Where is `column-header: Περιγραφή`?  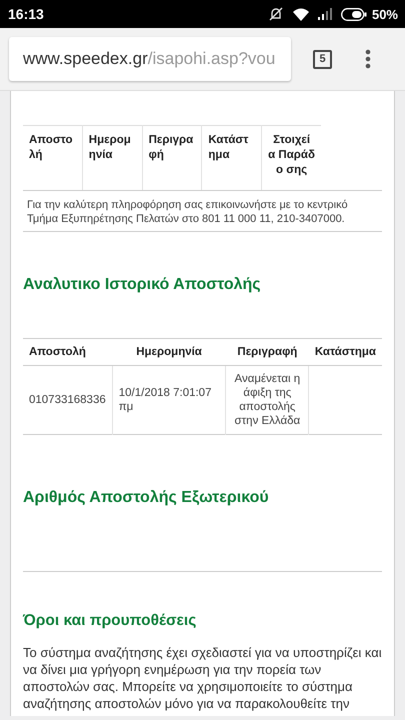 column-header: Περιγραφή is located at coordinates (267, 352).